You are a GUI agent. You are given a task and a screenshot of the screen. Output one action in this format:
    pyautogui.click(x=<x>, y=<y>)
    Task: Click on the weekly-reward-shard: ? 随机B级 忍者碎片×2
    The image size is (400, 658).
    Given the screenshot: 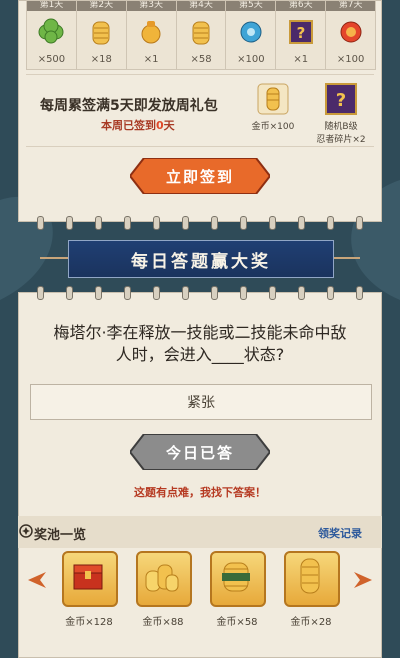 What is the action you would take?
    pyautogui.click(x=341, y=113)
    